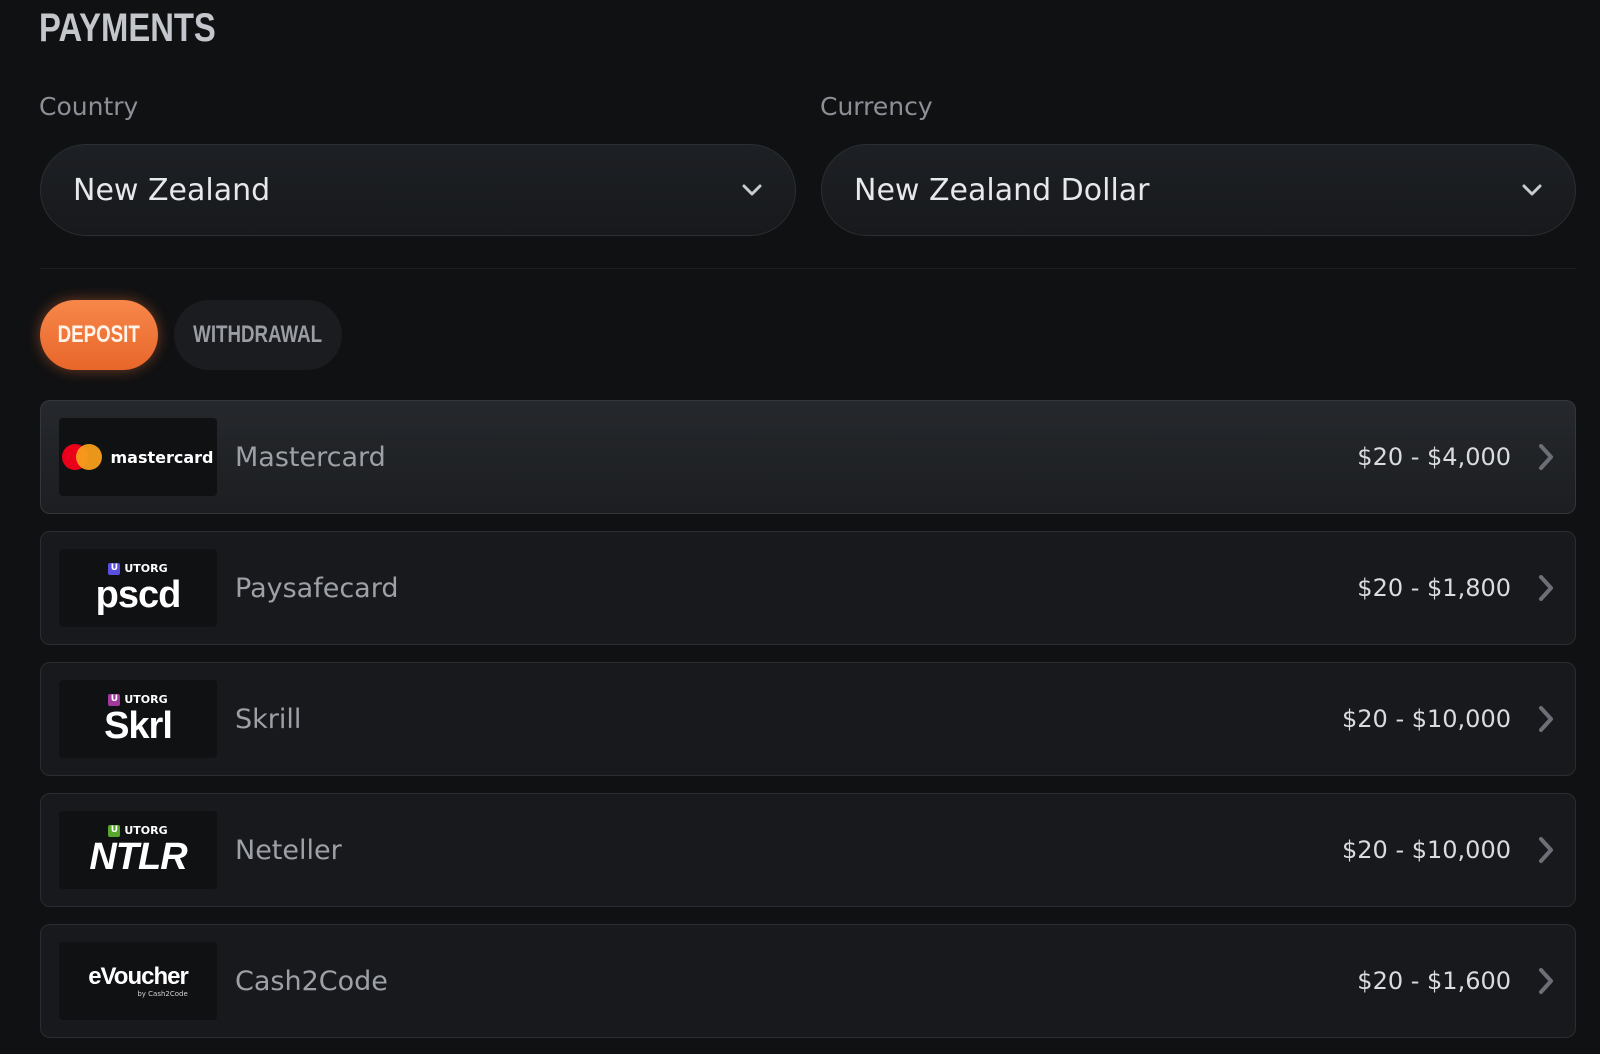 The image size is (1600, 1054). I want to click on skrill-logo: U UTORG Skrl, so click(138, 719).